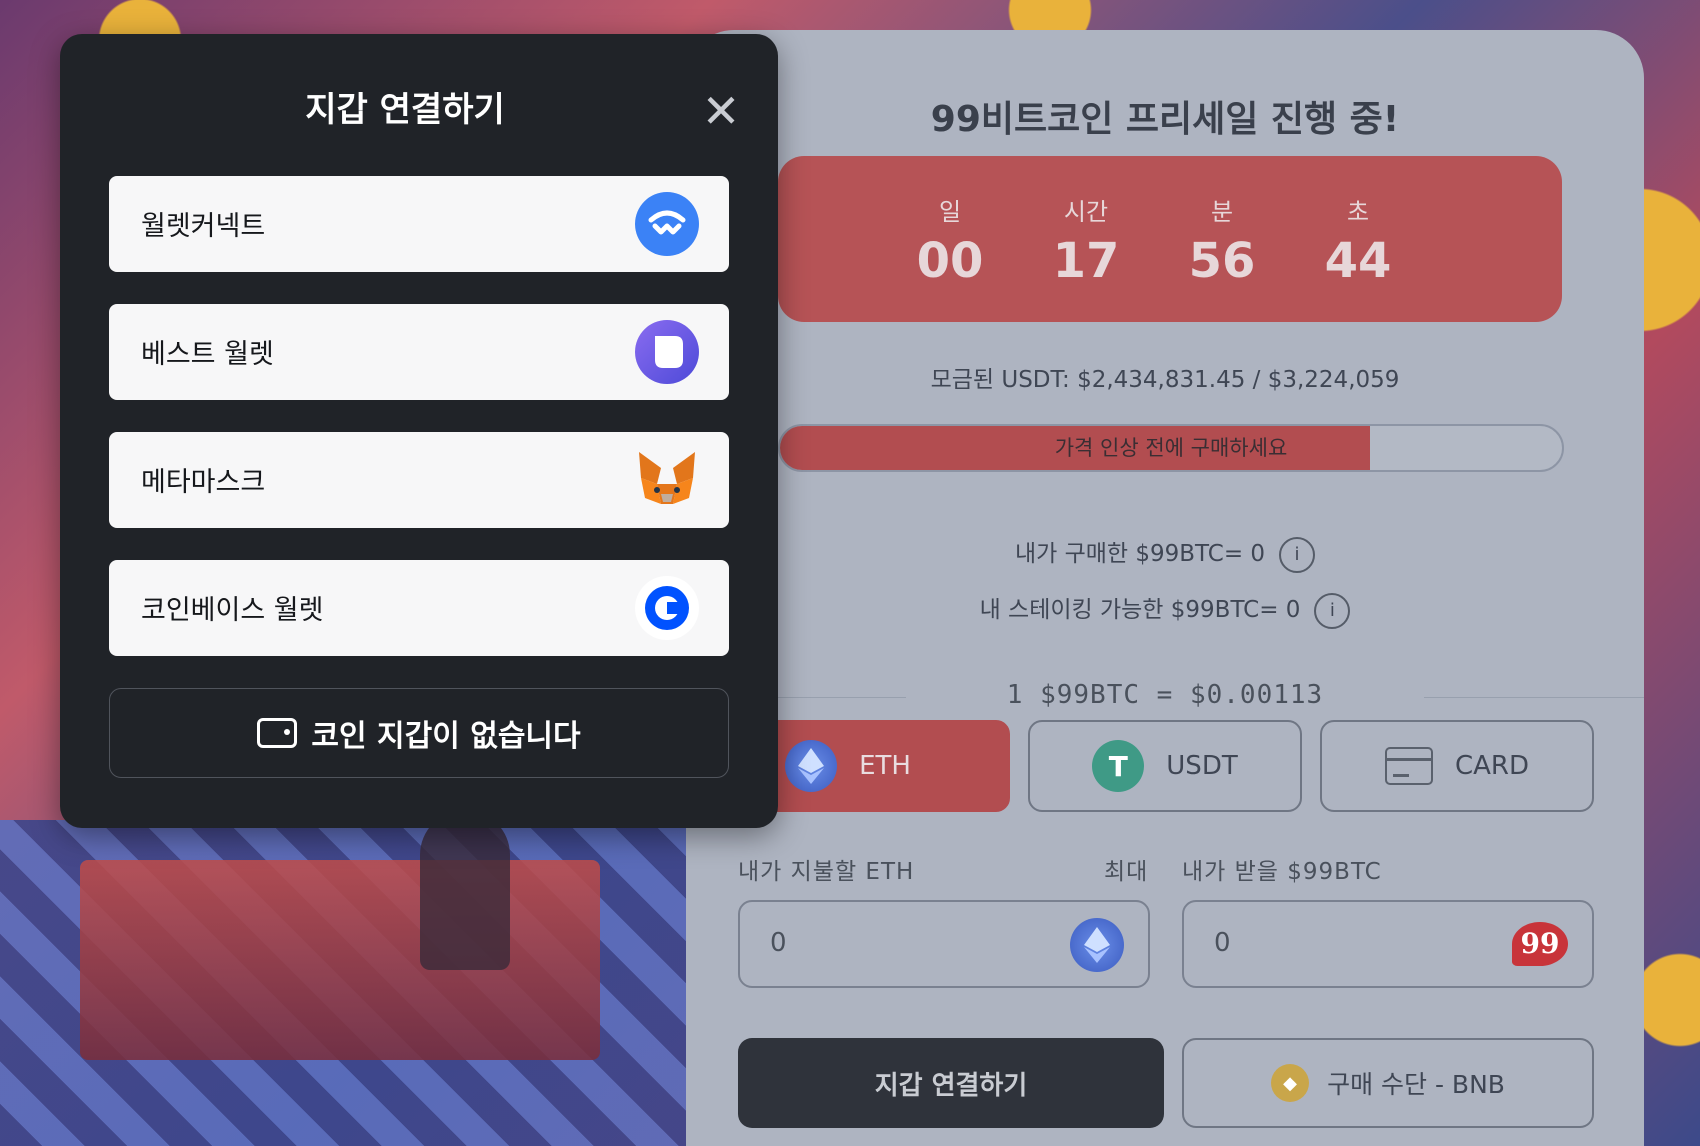 This screenshot has width=1700, height=1146. Describe the element at coordinates (1534, 697) in the screenshot. I see `rate-divider-right` at that location.